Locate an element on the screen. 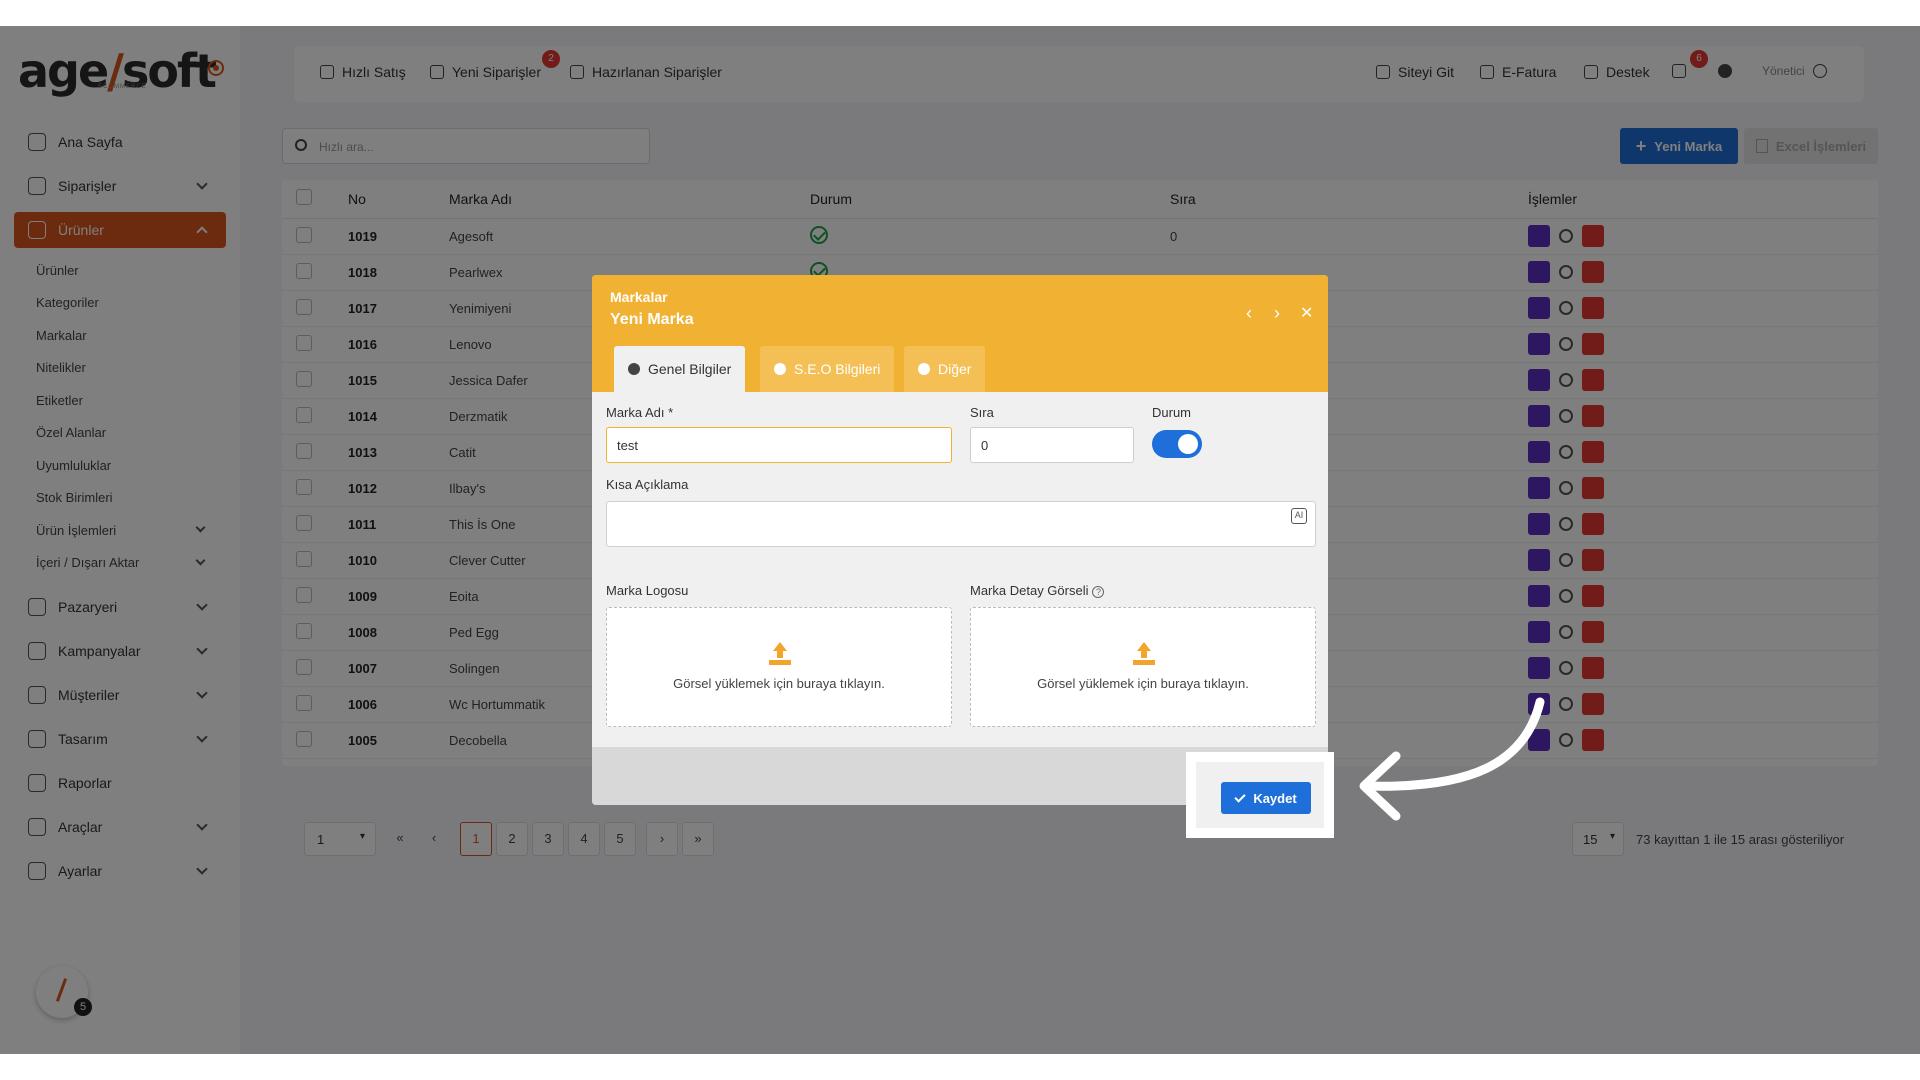 The height and width of the screenshot is (1080, 1920). logo-label: Marka Logosu is located at coordinates (647, 590).